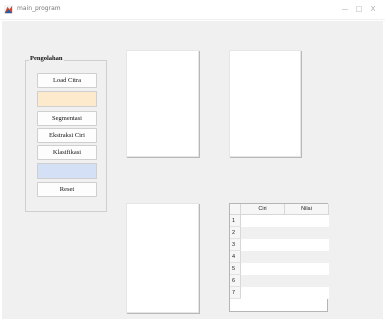  I want to click on title-bar: main_program — □ X, so click(192, 10).